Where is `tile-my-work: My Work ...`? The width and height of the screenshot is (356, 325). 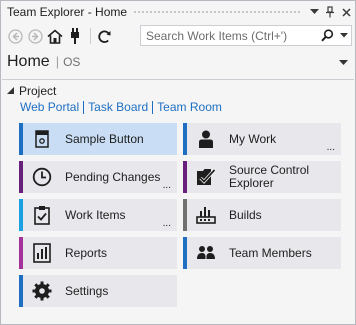 tile-my-work: My Work ... is located at coordinates (262, 139).